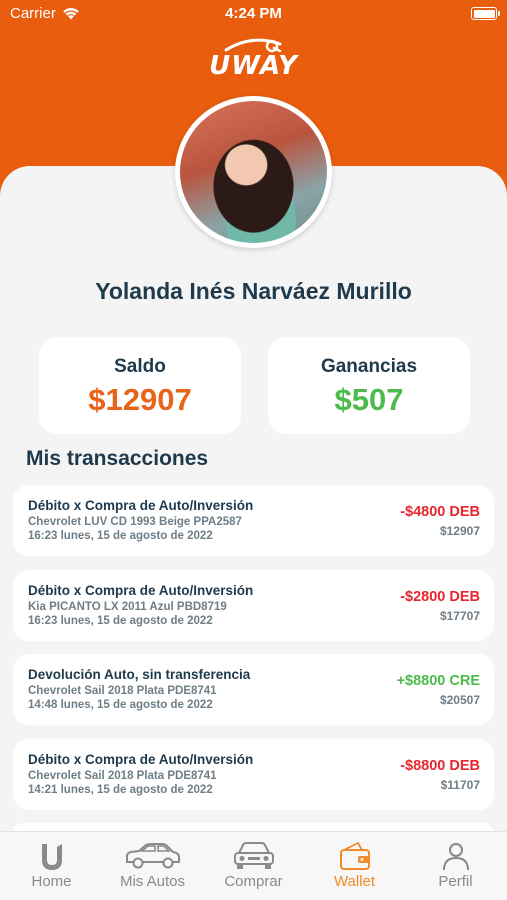 This screenshot has width=507, height=900. Describe the element at coordinates (354, 881) in the screenshot. I see `tab-wallet-label: Wallet` at that location.